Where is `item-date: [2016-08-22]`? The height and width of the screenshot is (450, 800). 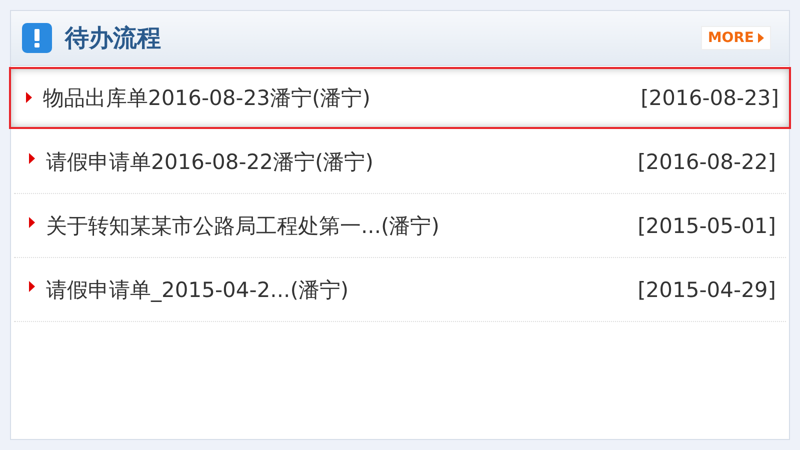 item-date: [2016-08-22] is located at coordinates (707, 162).